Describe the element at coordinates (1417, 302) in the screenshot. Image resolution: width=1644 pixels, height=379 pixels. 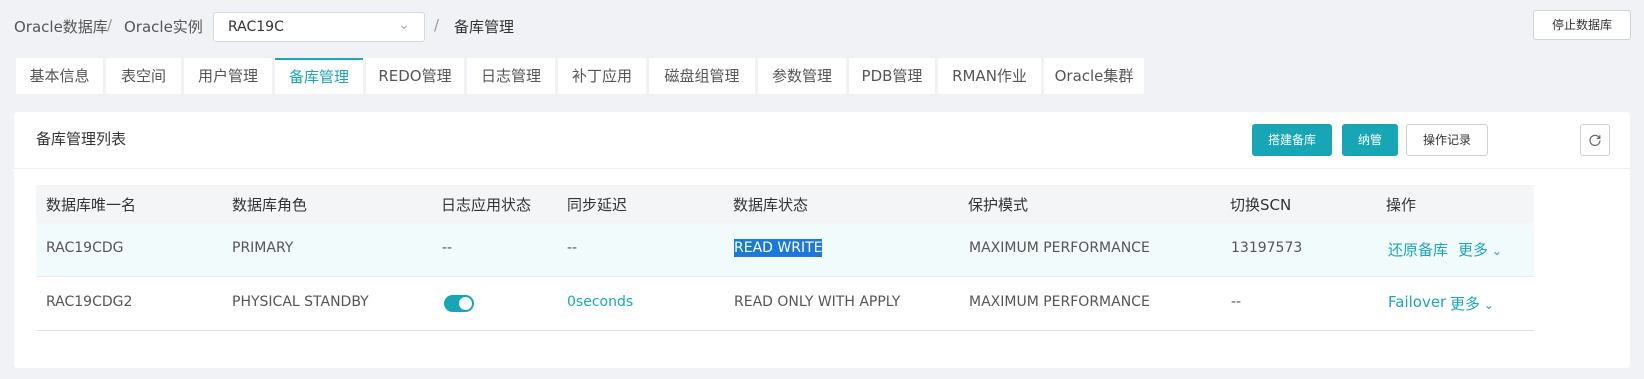
I see `failover-link: Failover` at that location.